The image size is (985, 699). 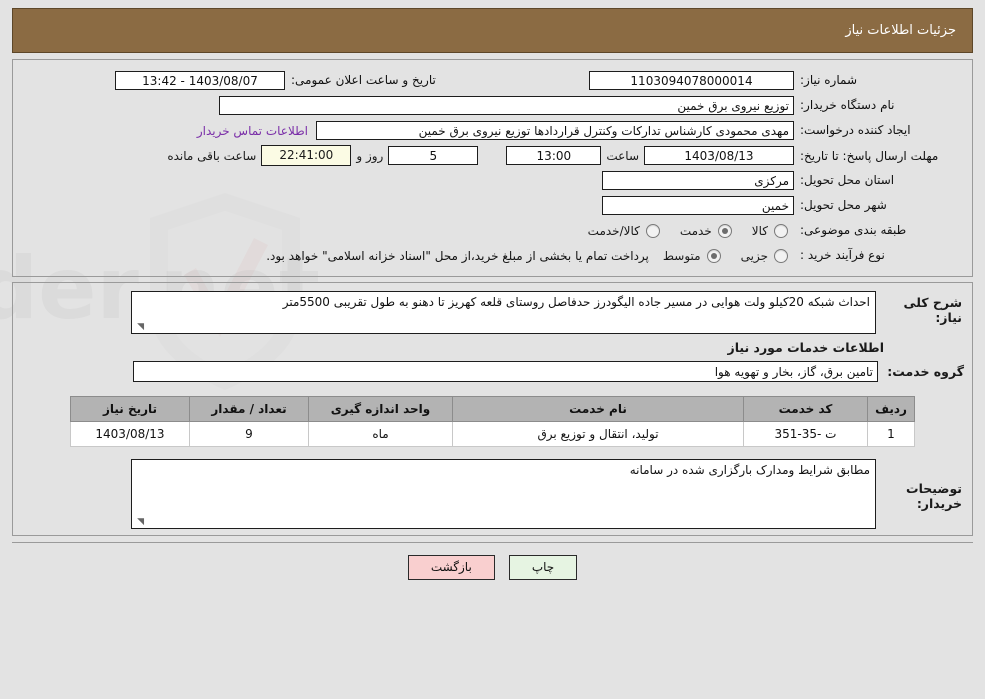 What do you see at coordinates (492, 542) in the screenshot?
I see `footer-divider` at bounding box center [492, 542].